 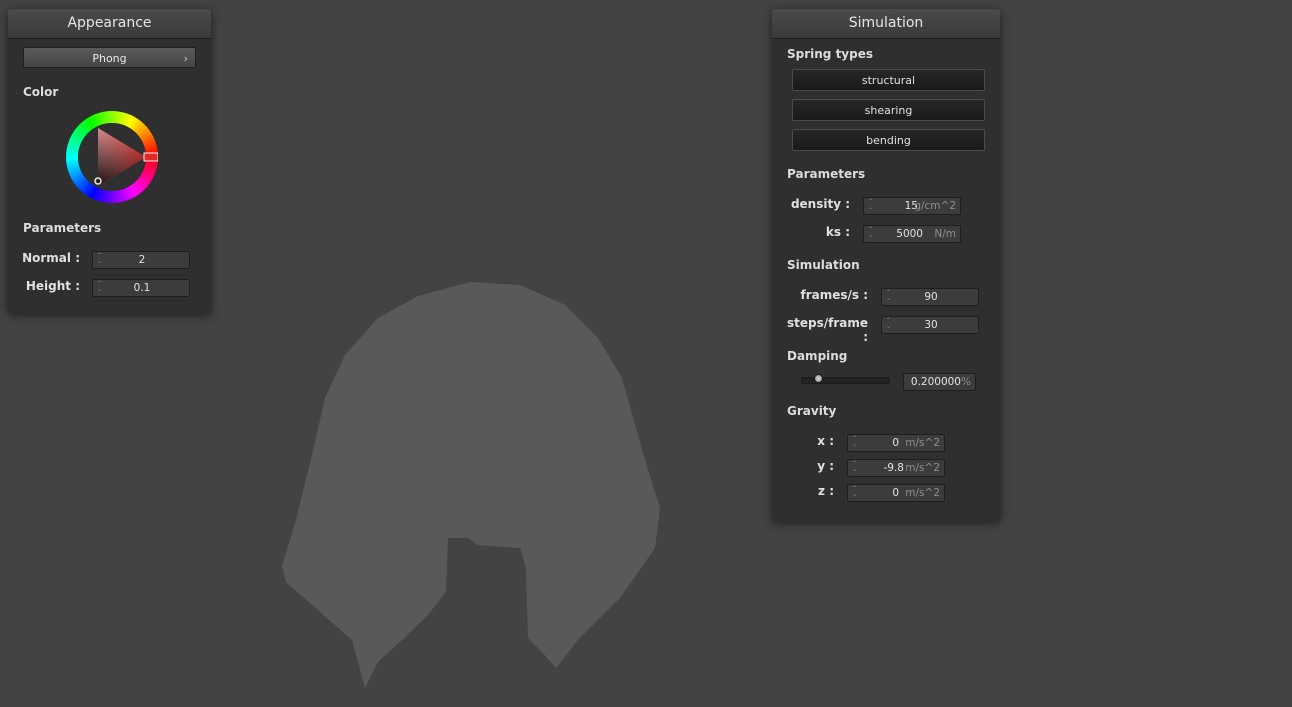 I want to click on spring-types-label: Spring types, so click(x=830, y=54).